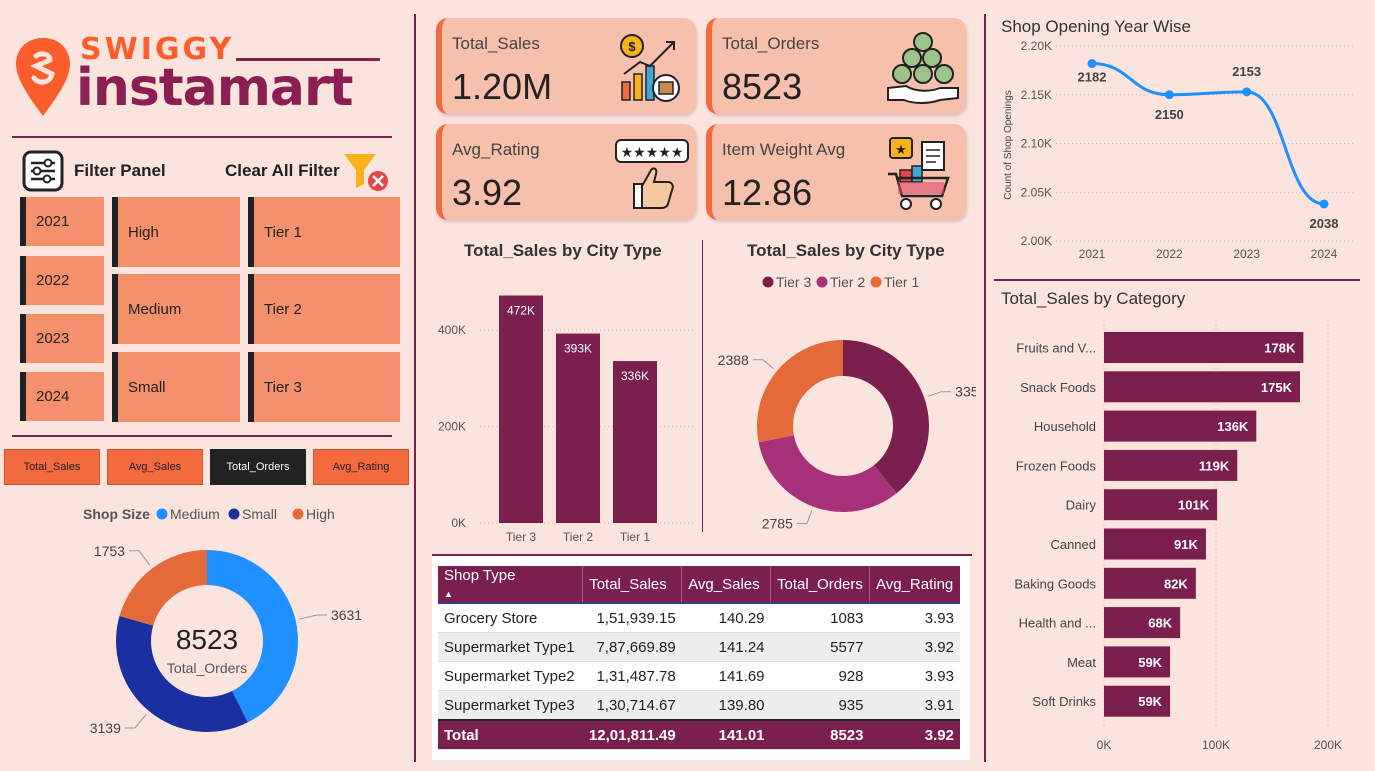 This screenshot has width=1375, height=771. I want to click on table-cell: 1083, so click(820, 618).